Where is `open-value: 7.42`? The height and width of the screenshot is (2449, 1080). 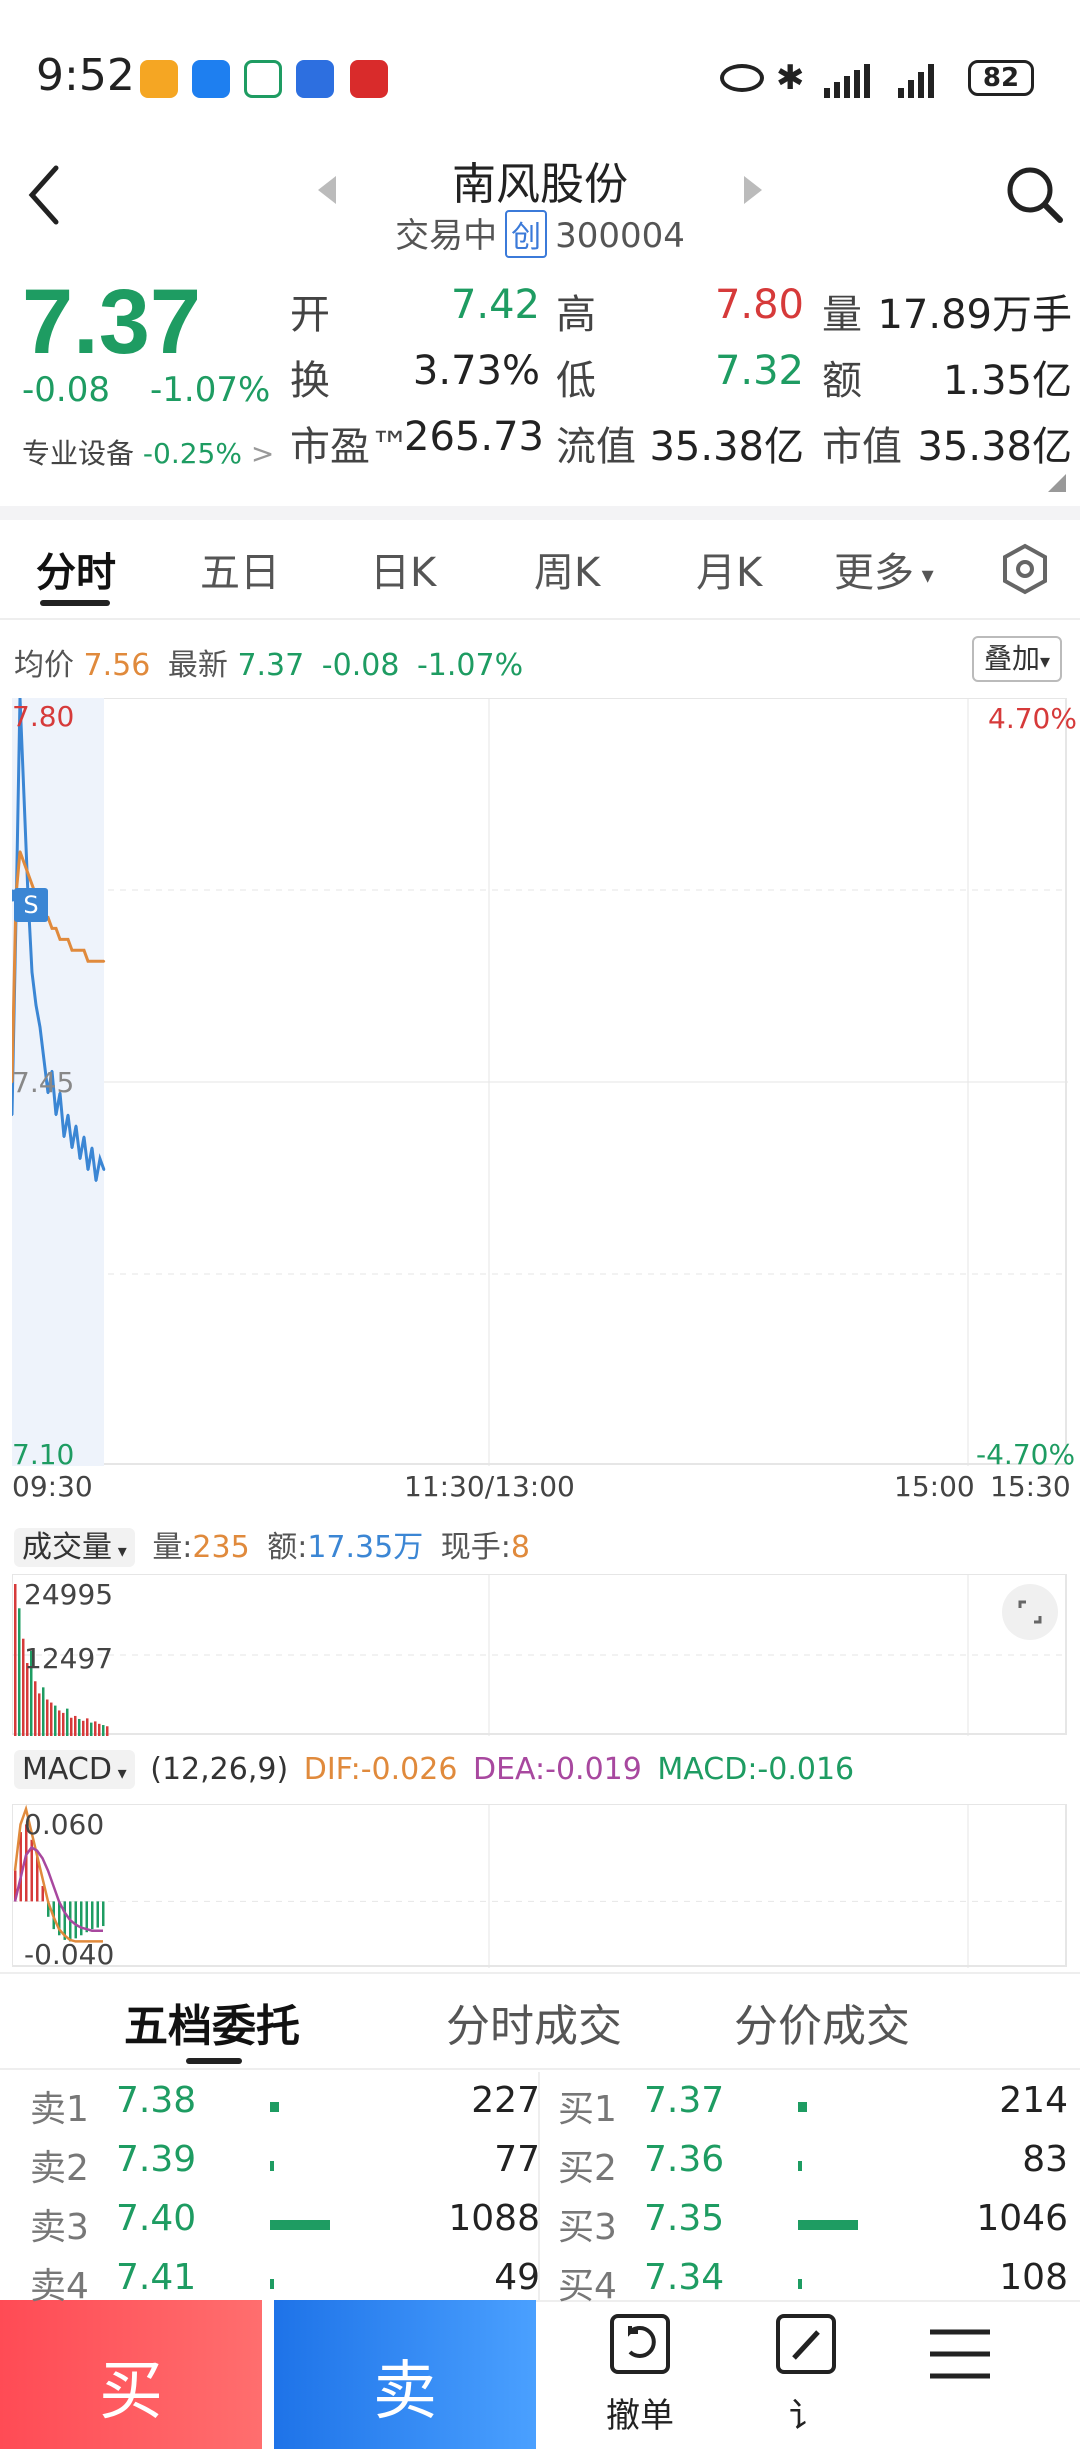
open-value: 7.42 is located at coordinates (495, 305).